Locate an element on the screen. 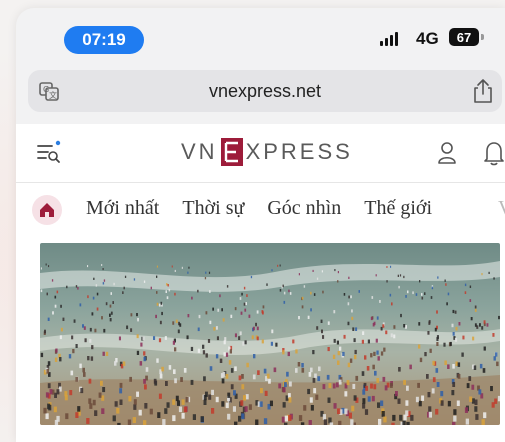 This screenshot has width=505, height=442. menu-search-icon is located at coordinates (49, 153).